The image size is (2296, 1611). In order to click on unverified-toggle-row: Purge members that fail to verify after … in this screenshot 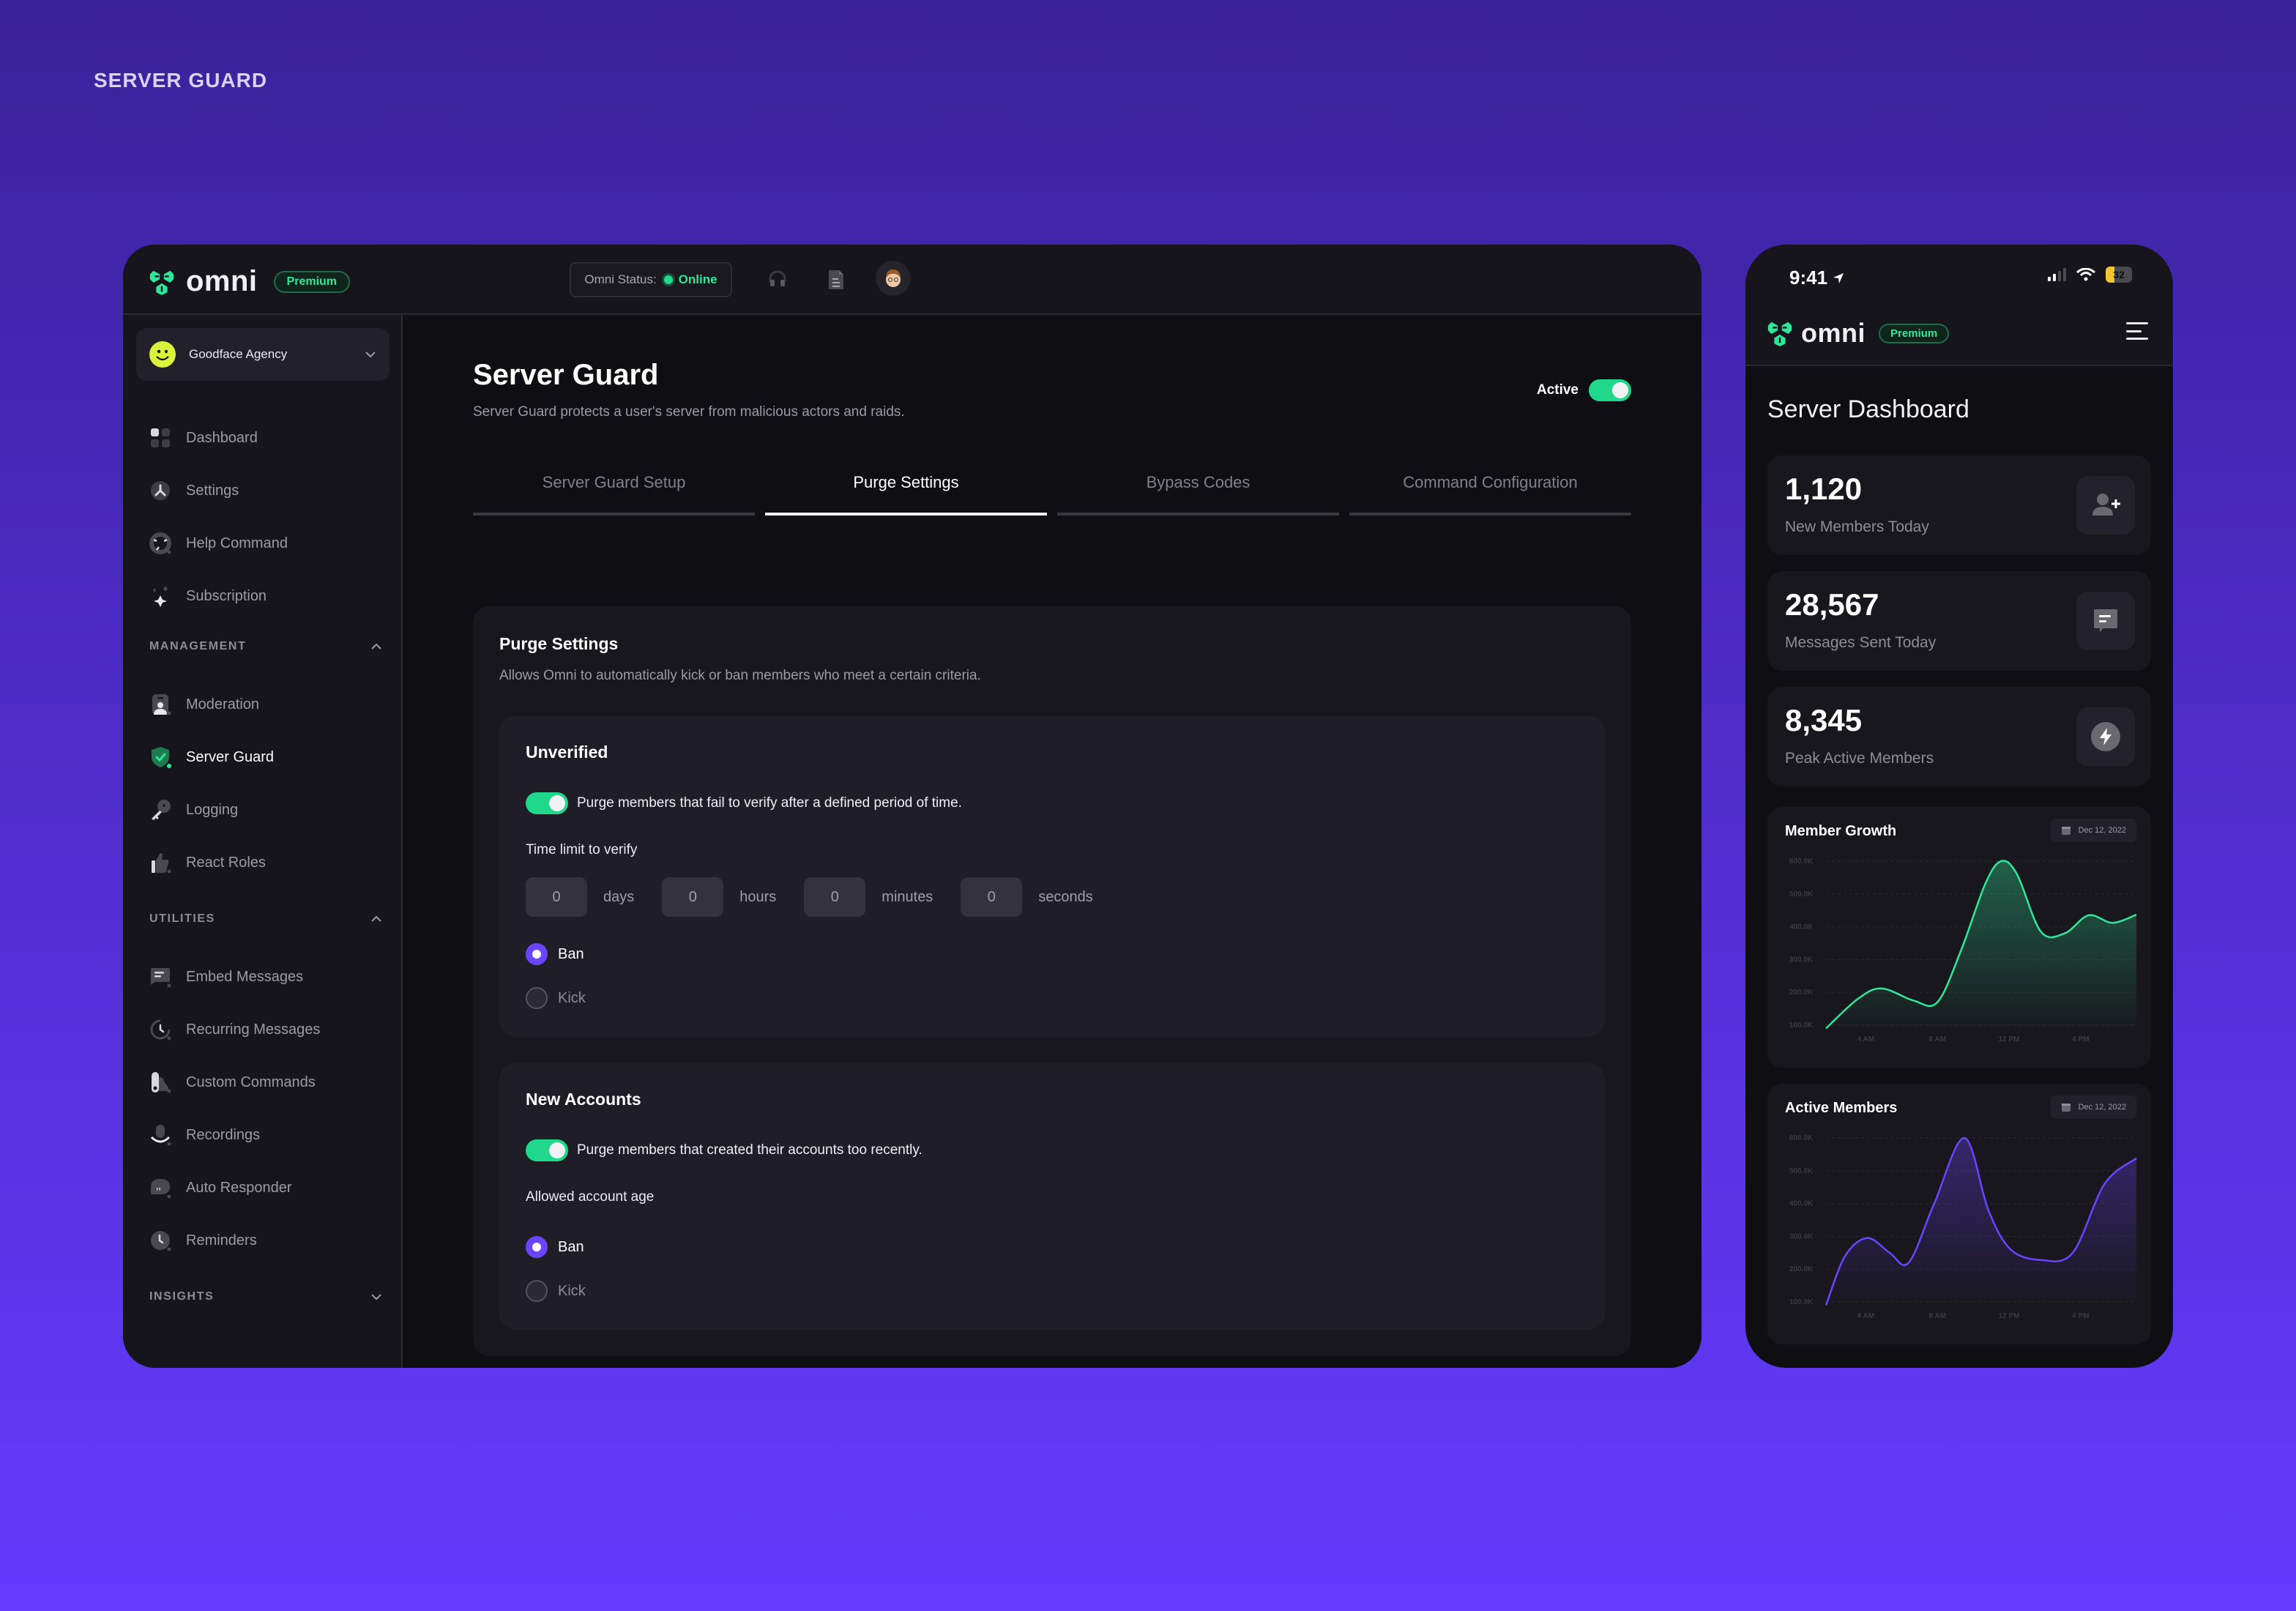, I will do `click(744, 803)`.